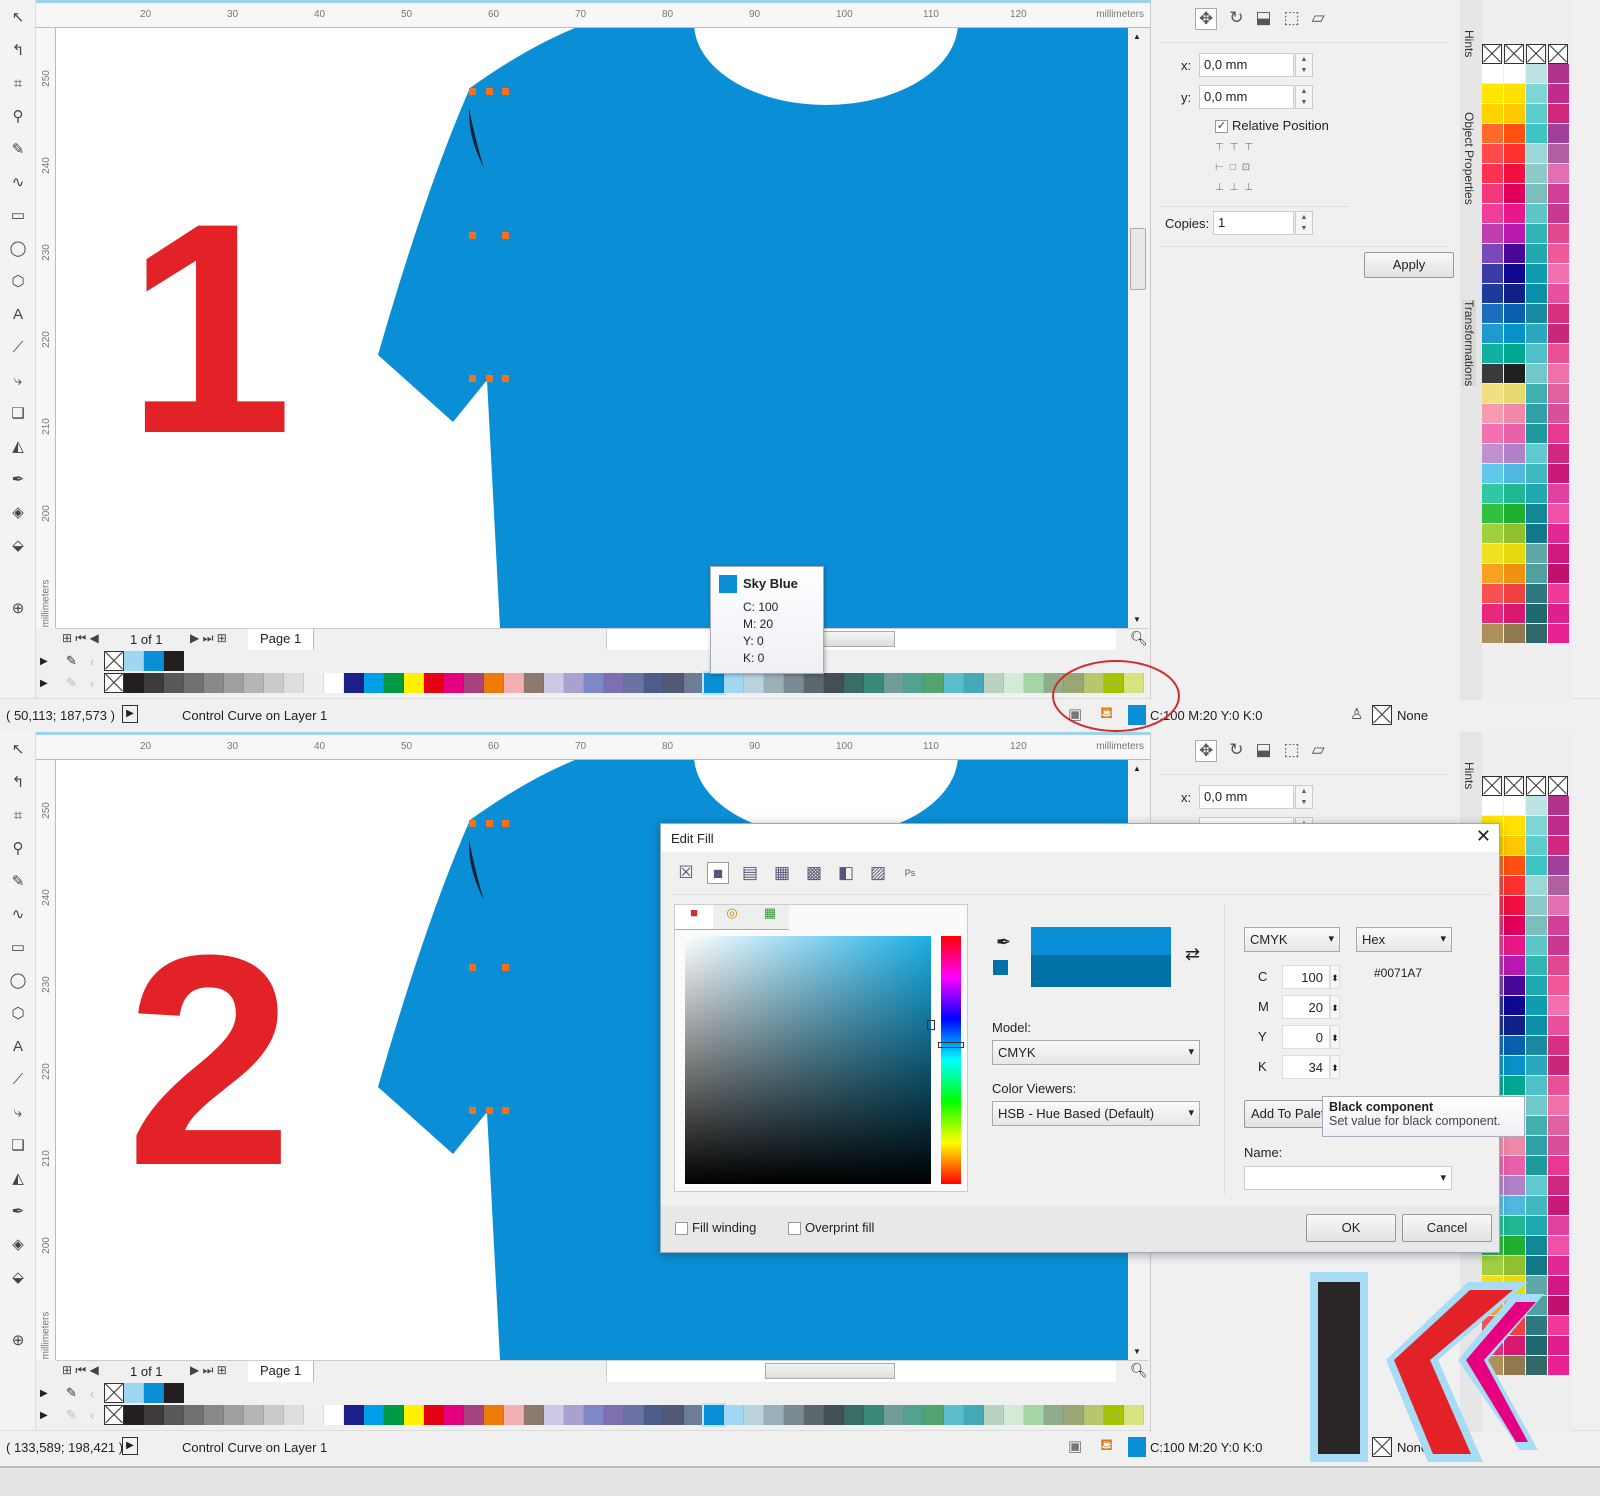  What do you see at coordinates (130, 1446) in the screenshot?
I see `play-icon: ▶` at bounding box center [130, 1446].